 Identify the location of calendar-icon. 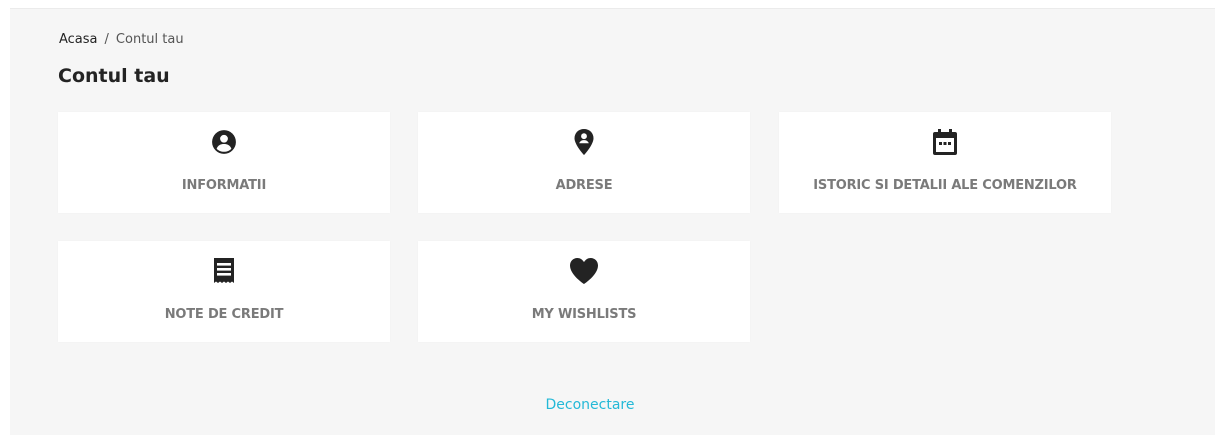
(945, 142).